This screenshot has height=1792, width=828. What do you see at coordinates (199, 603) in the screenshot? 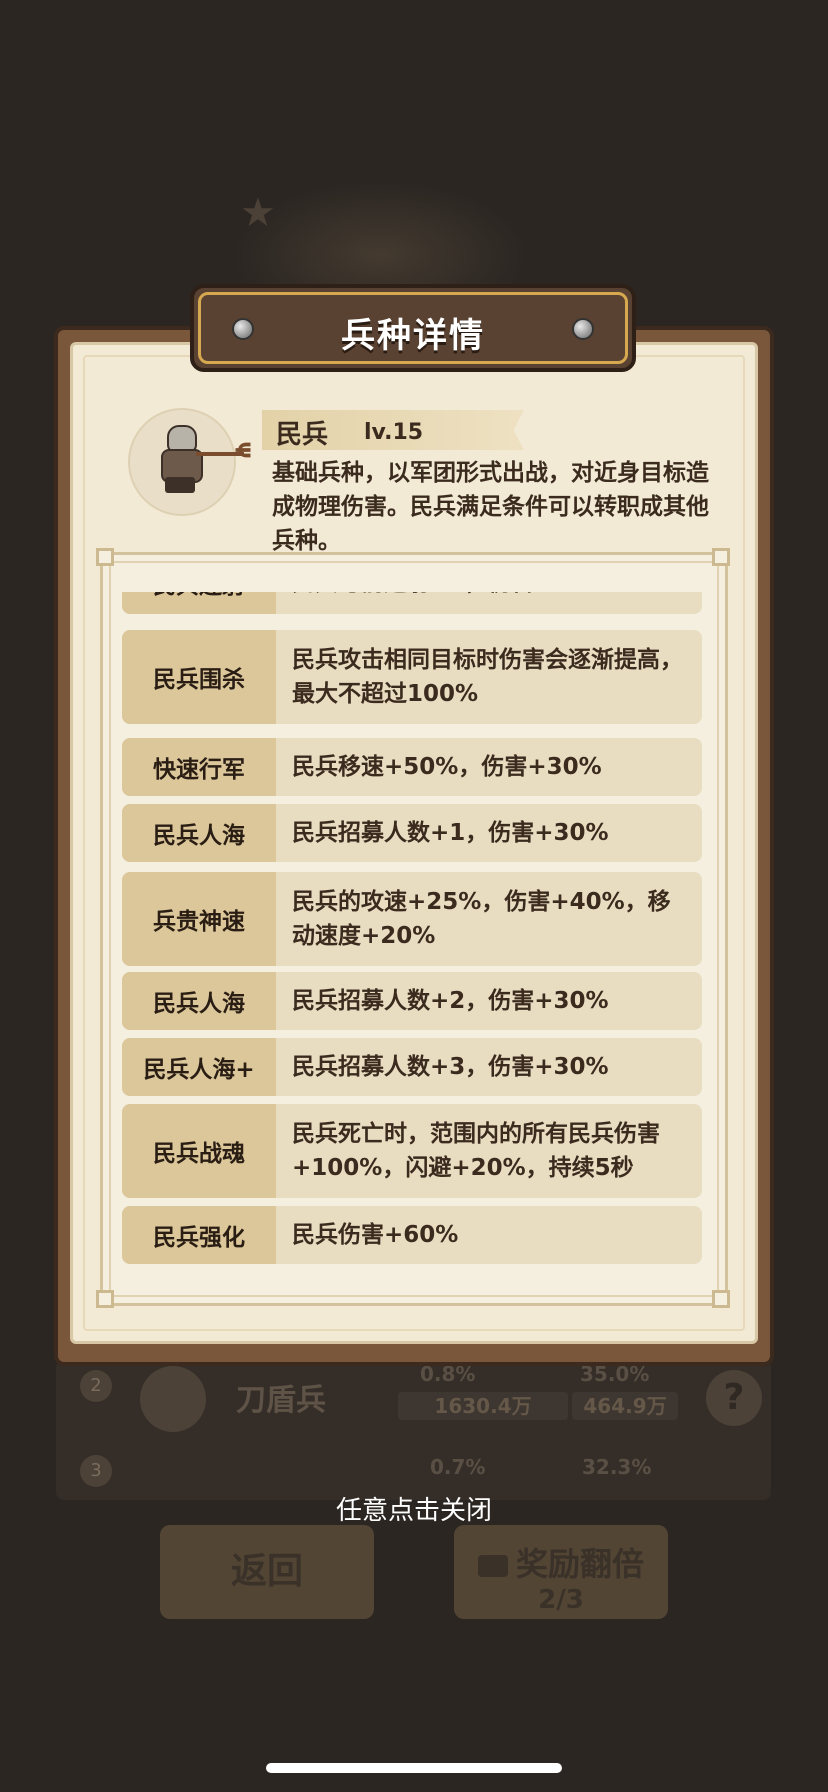
I see `skill-name: 民兵连射` at bounding box center [199, 603].